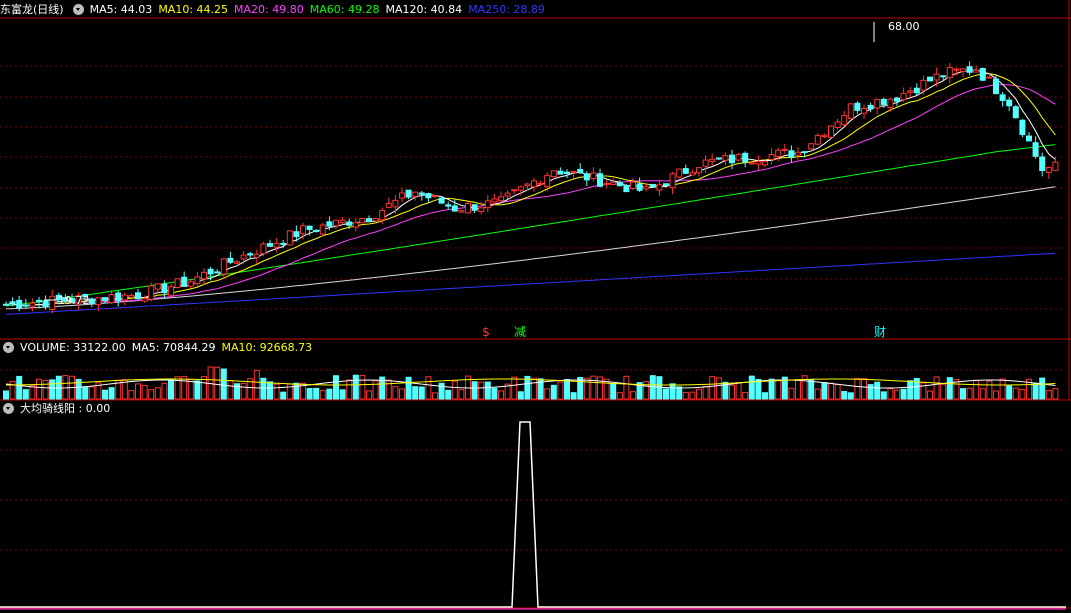 The width and height of the screenshot is (1071, 613). Describe the element at coordinates (78, 9) in the screenshot. I see `price-menu-button` at that location.